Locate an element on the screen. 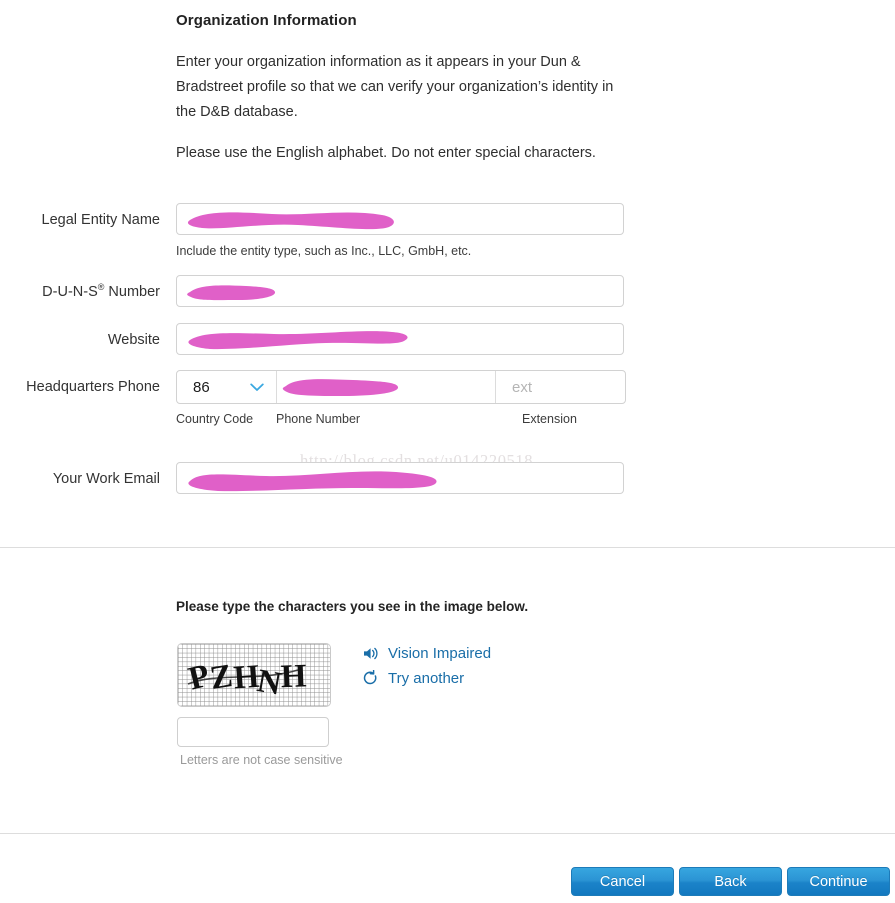 The width and height of the screenshot is (895, 903). label-website: Website is located at coordinates (133, 340).